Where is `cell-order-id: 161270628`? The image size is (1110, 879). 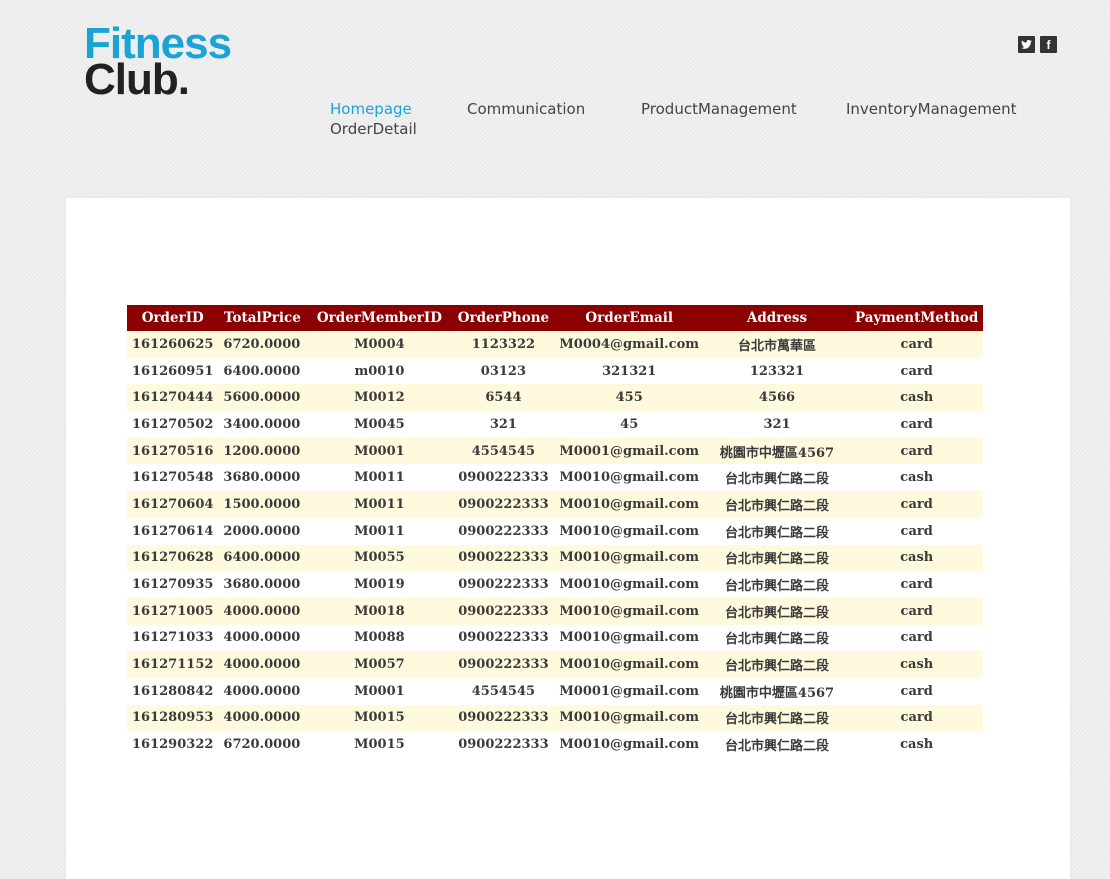 cell-order-id: 161270628 is located at coordinates (173, 558).